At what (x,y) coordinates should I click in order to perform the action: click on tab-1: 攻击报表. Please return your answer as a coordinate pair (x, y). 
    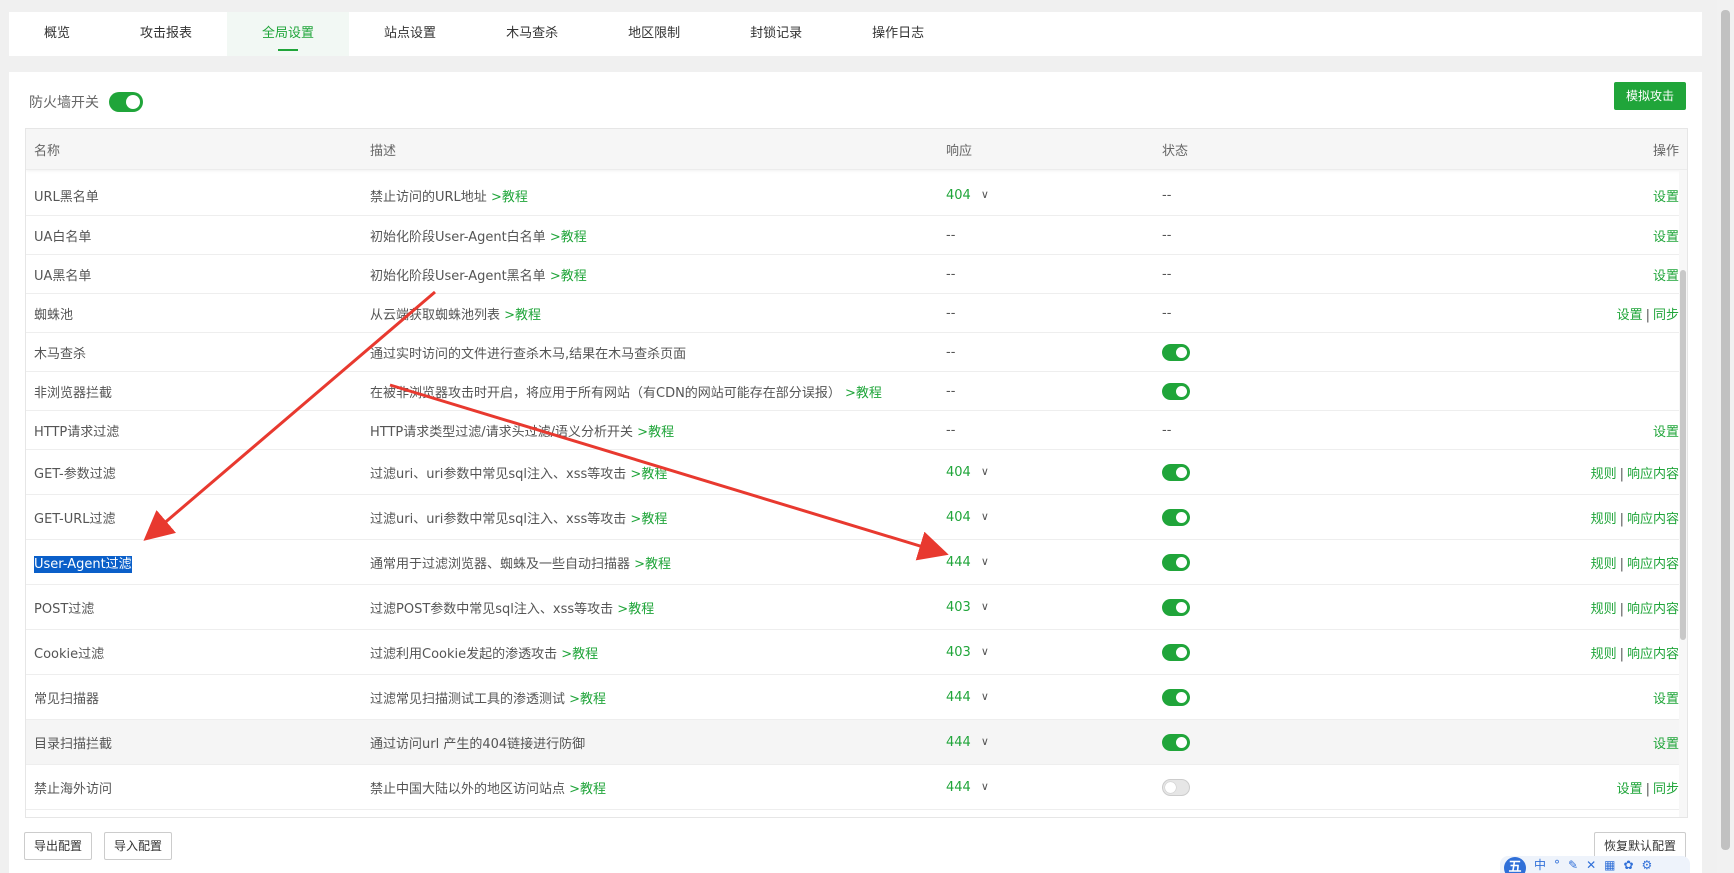
    Looking at the image, I should click on (166, 34).